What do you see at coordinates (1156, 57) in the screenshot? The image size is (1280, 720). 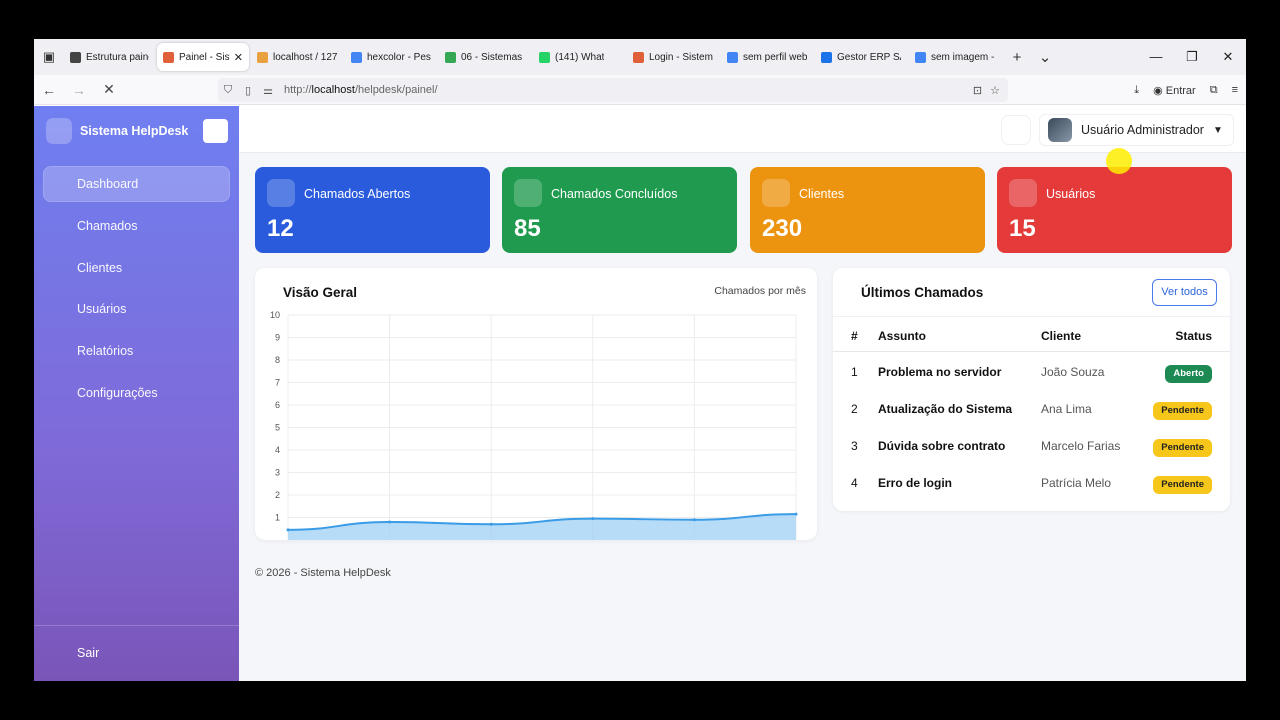 I see `minimize-icon: —` at bounding box center [1156, 57].